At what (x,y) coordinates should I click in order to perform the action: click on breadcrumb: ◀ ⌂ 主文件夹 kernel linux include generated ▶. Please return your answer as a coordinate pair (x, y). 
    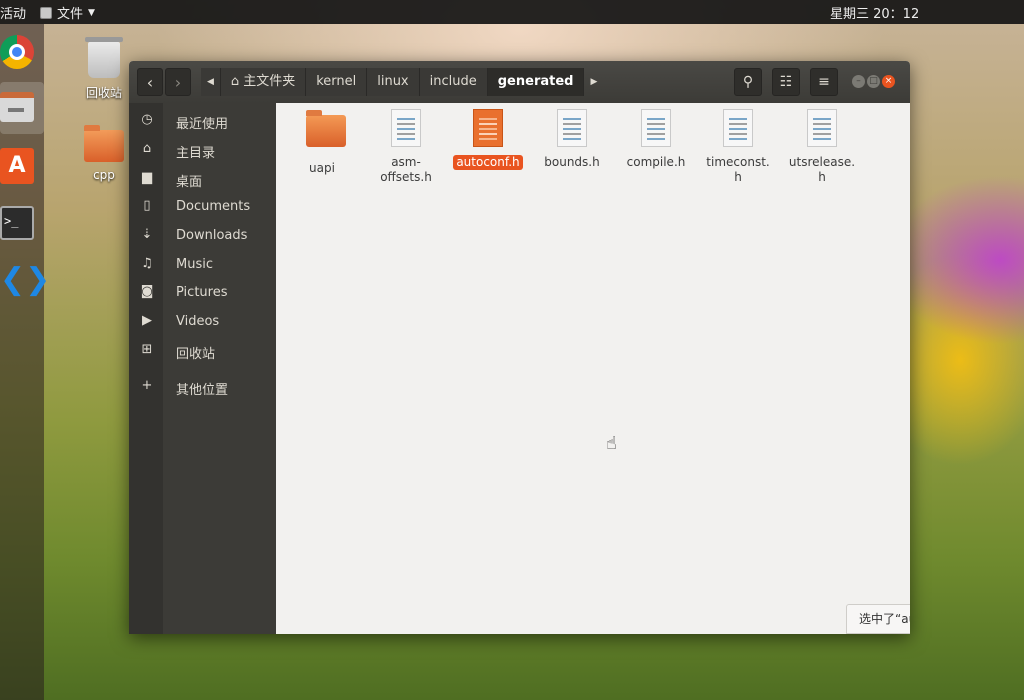
    Looking at the image, I should click on (402, 82).